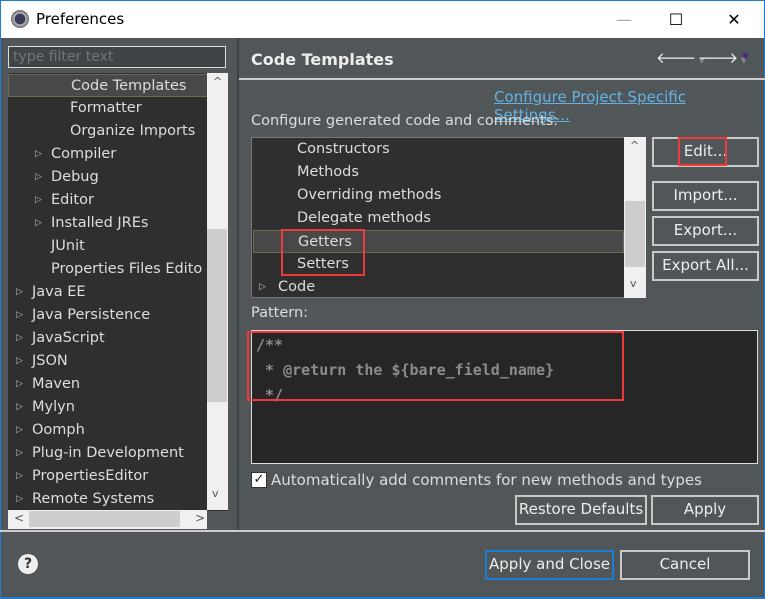 The height and width of the screenshot is (599, 765). I want to click on tree-item-label: Compiler, so click(84, 154).